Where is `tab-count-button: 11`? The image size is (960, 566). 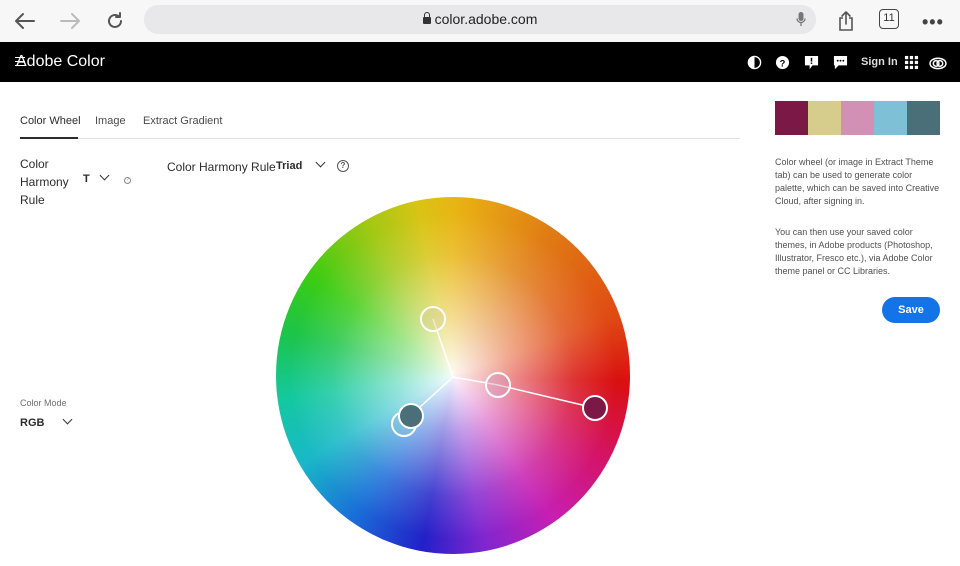
tab-count-button: 11 is located at coordinates (889, 19).